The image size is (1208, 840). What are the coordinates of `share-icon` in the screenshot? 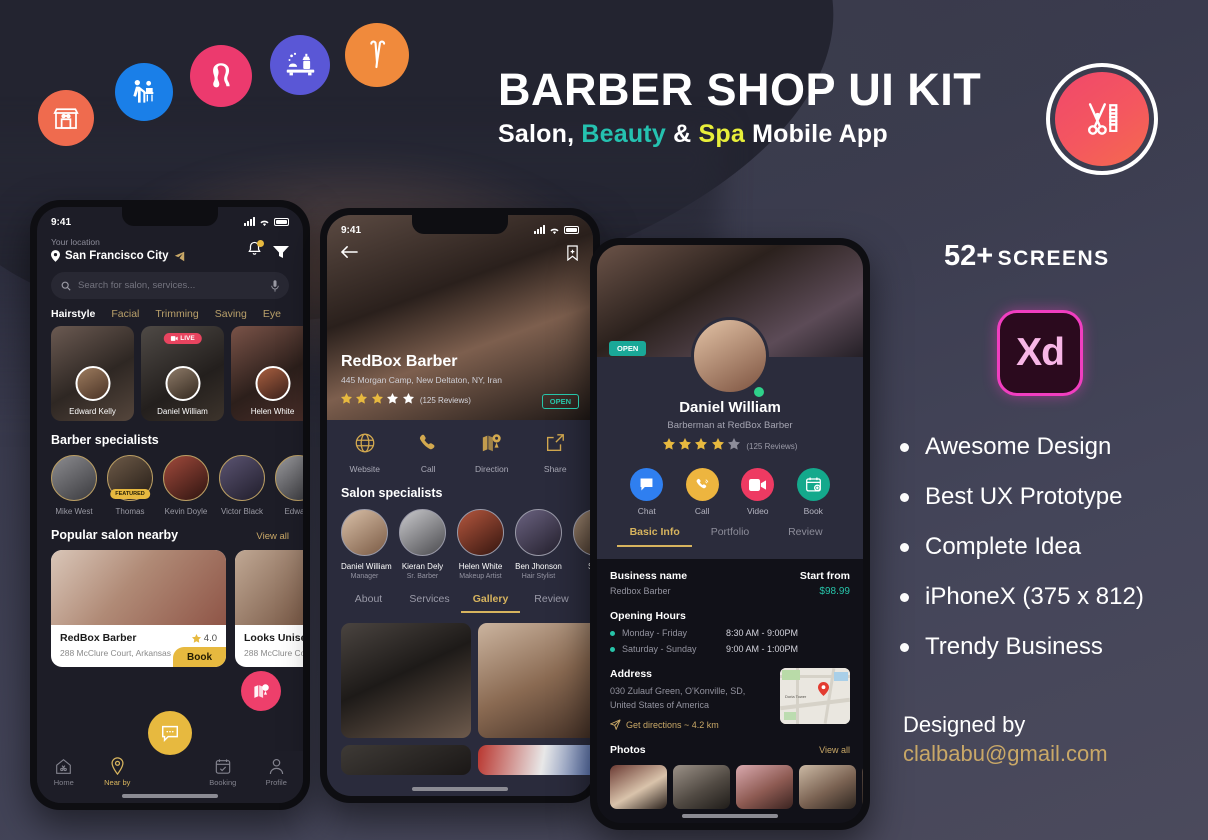 It's located at (556, 443).